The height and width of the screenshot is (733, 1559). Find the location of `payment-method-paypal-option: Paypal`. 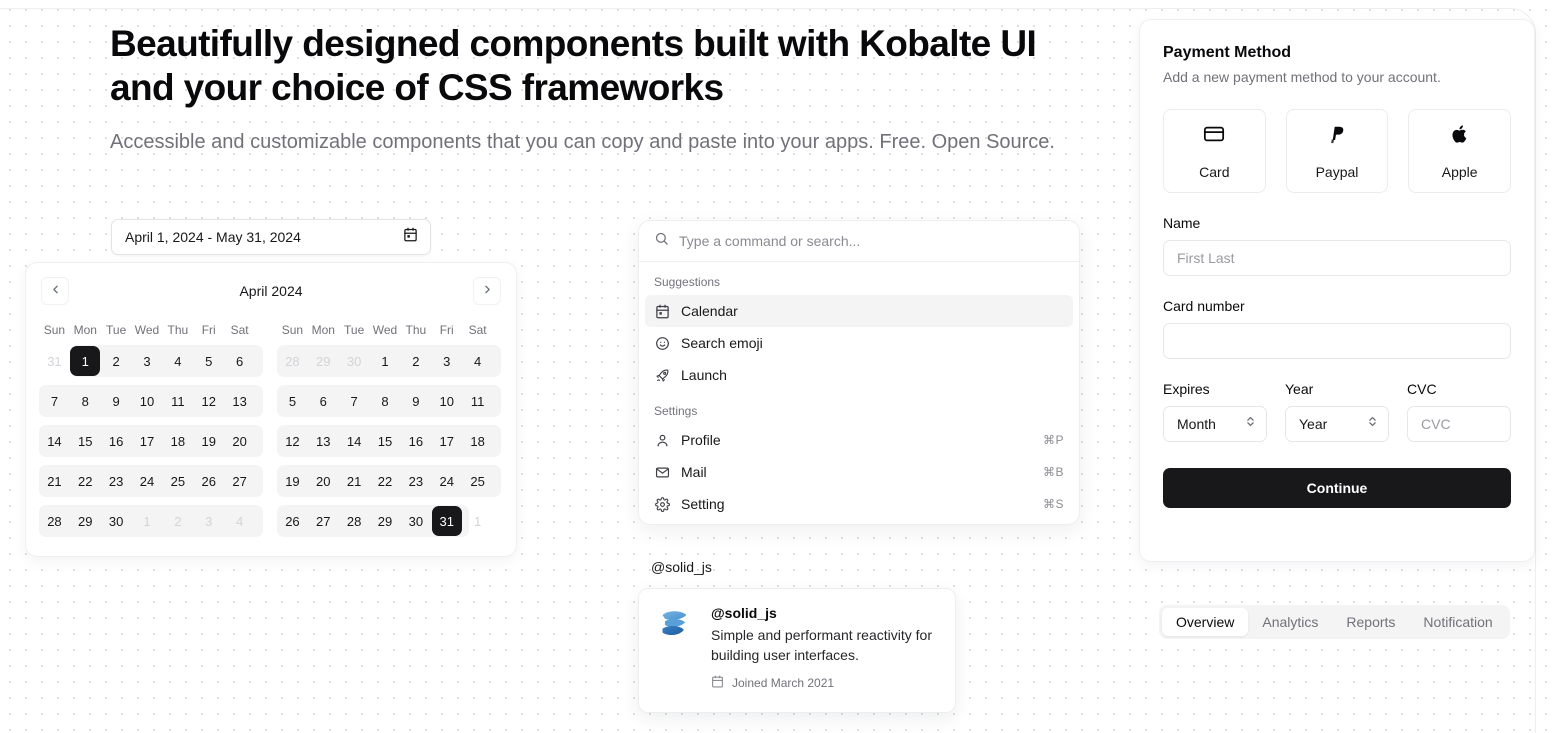

payment-method-paypal-option: Paypal is located at coordinates (1337, 151).